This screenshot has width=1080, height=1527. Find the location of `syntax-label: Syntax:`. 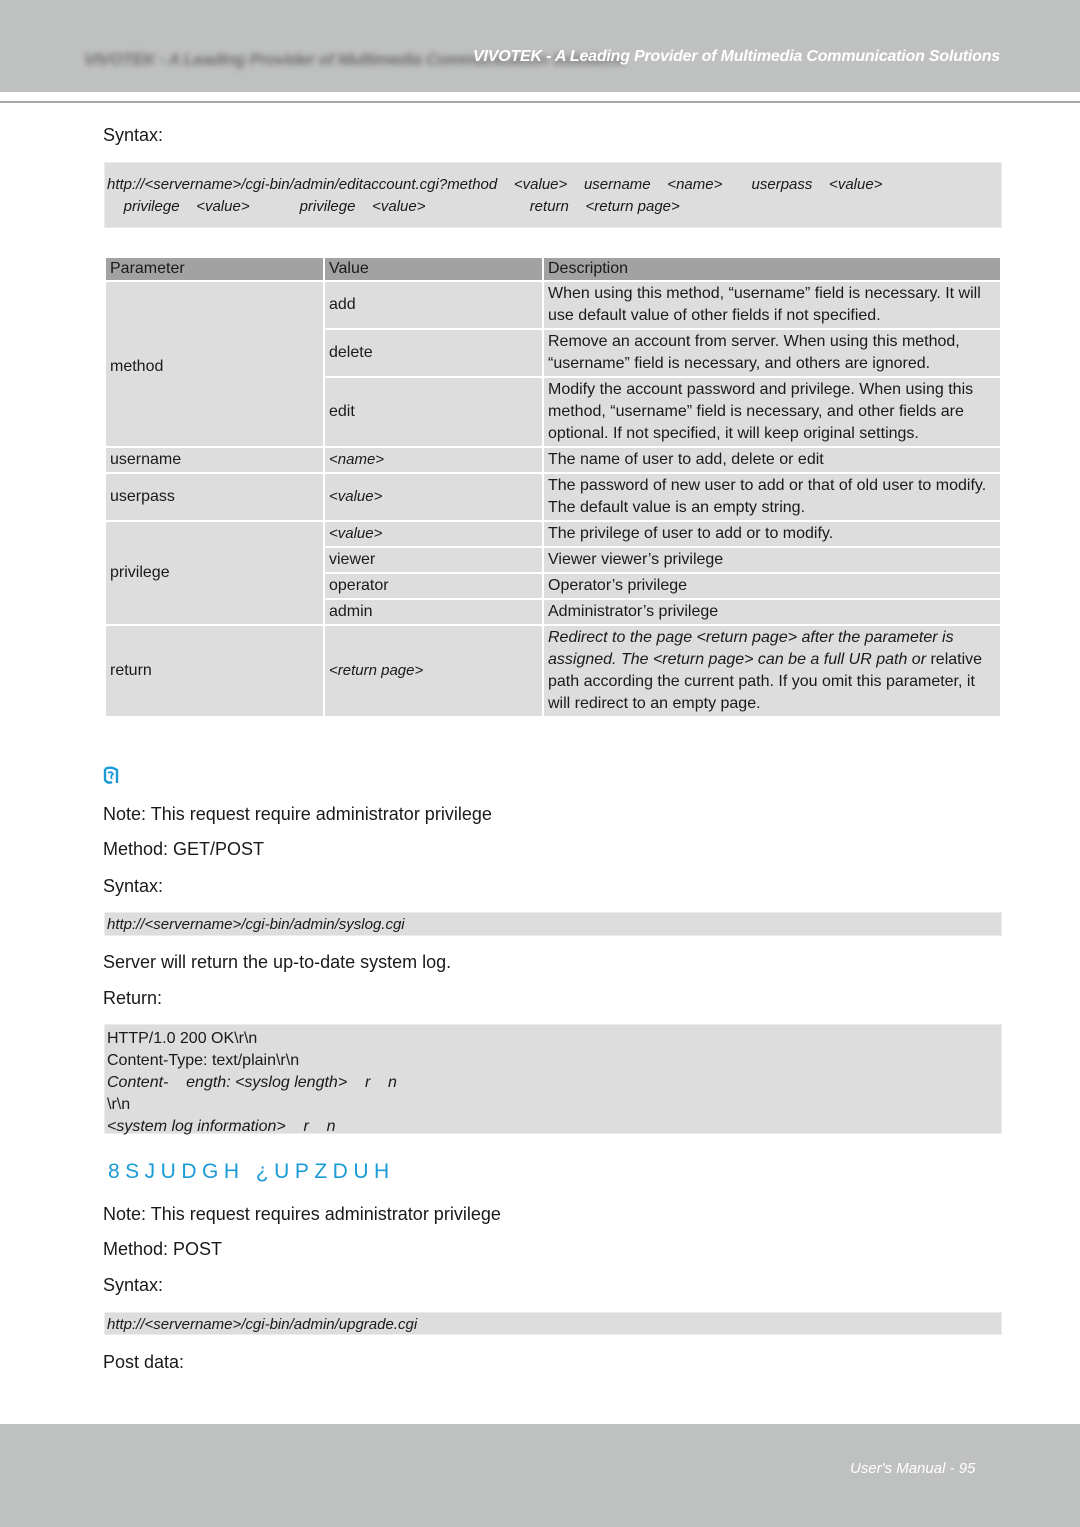

syntax-label: Syntax: is located at coordinates (133, 135).